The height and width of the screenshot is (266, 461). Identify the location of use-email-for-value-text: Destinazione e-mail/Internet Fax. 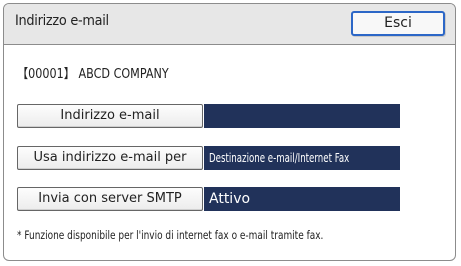
(279, 158).